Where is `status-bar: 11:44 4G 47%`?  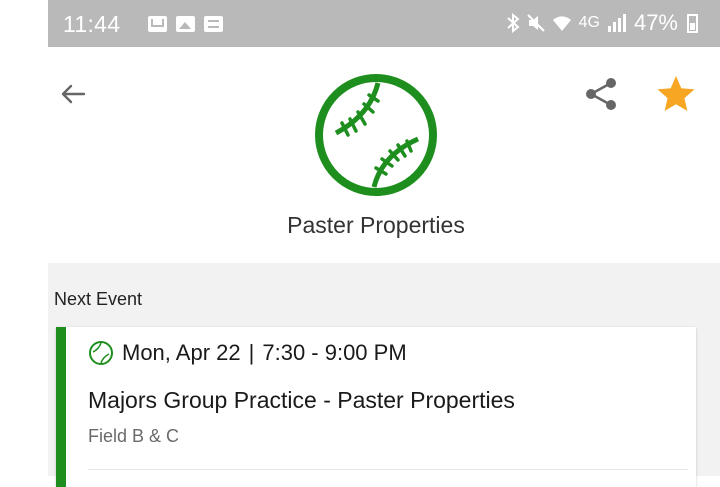 status-bar: 11:44 4G 47% is located at coordinates (384, 23).